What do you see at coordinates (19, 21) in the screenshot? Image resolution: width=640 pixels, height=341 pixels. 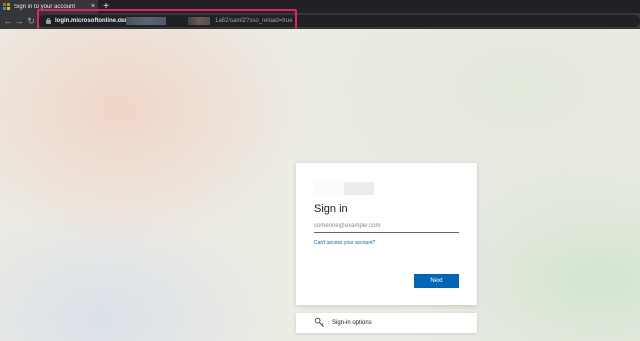 I see `forward-icon: →` at bounding box center [19, 21].